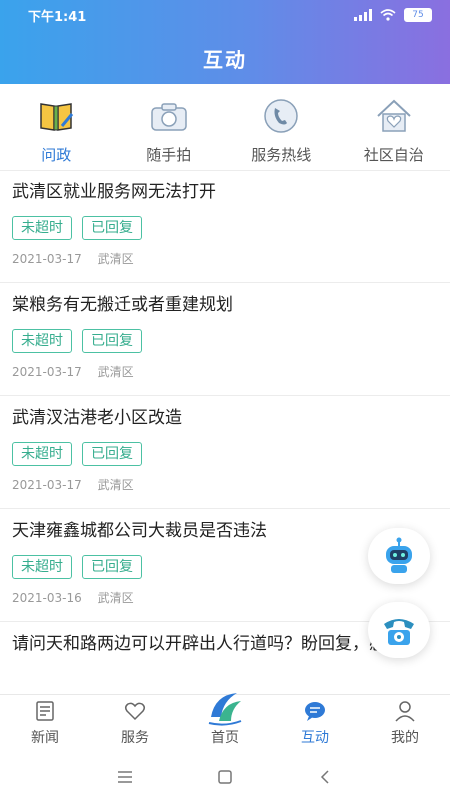 Image resolution: width=450 pixels, height=800 pixels. I want to click on status-time: 下午1:41, so click(57, 17).